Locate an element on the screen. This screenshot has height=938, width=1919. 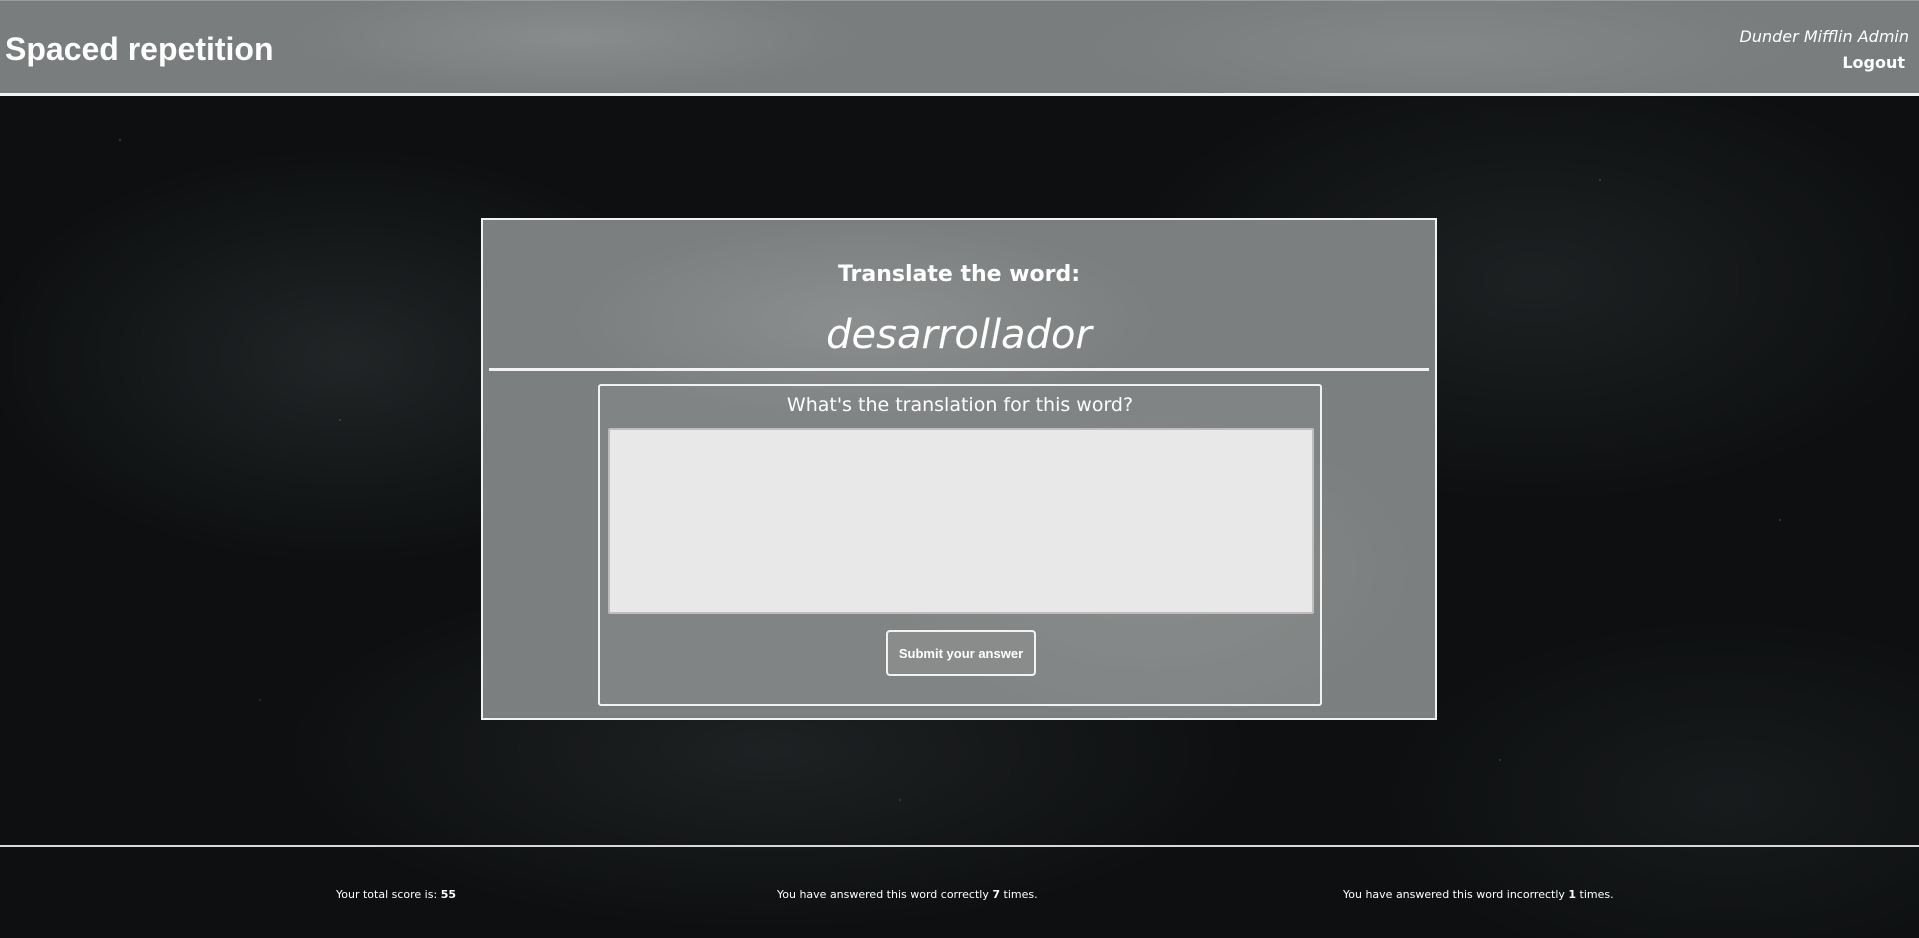
word-to-translate: desarrollador is located at coordinates (959, 335).